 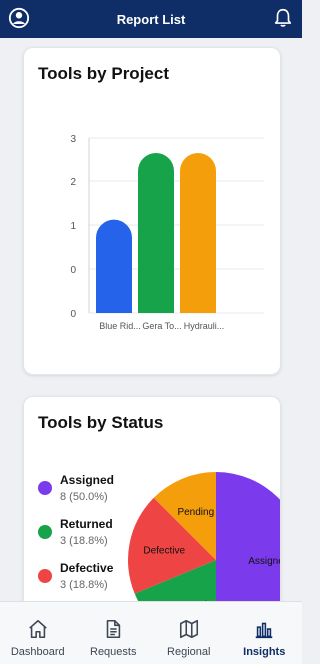 I want to click on nav-label: Regional, so click(x=189, y=652).